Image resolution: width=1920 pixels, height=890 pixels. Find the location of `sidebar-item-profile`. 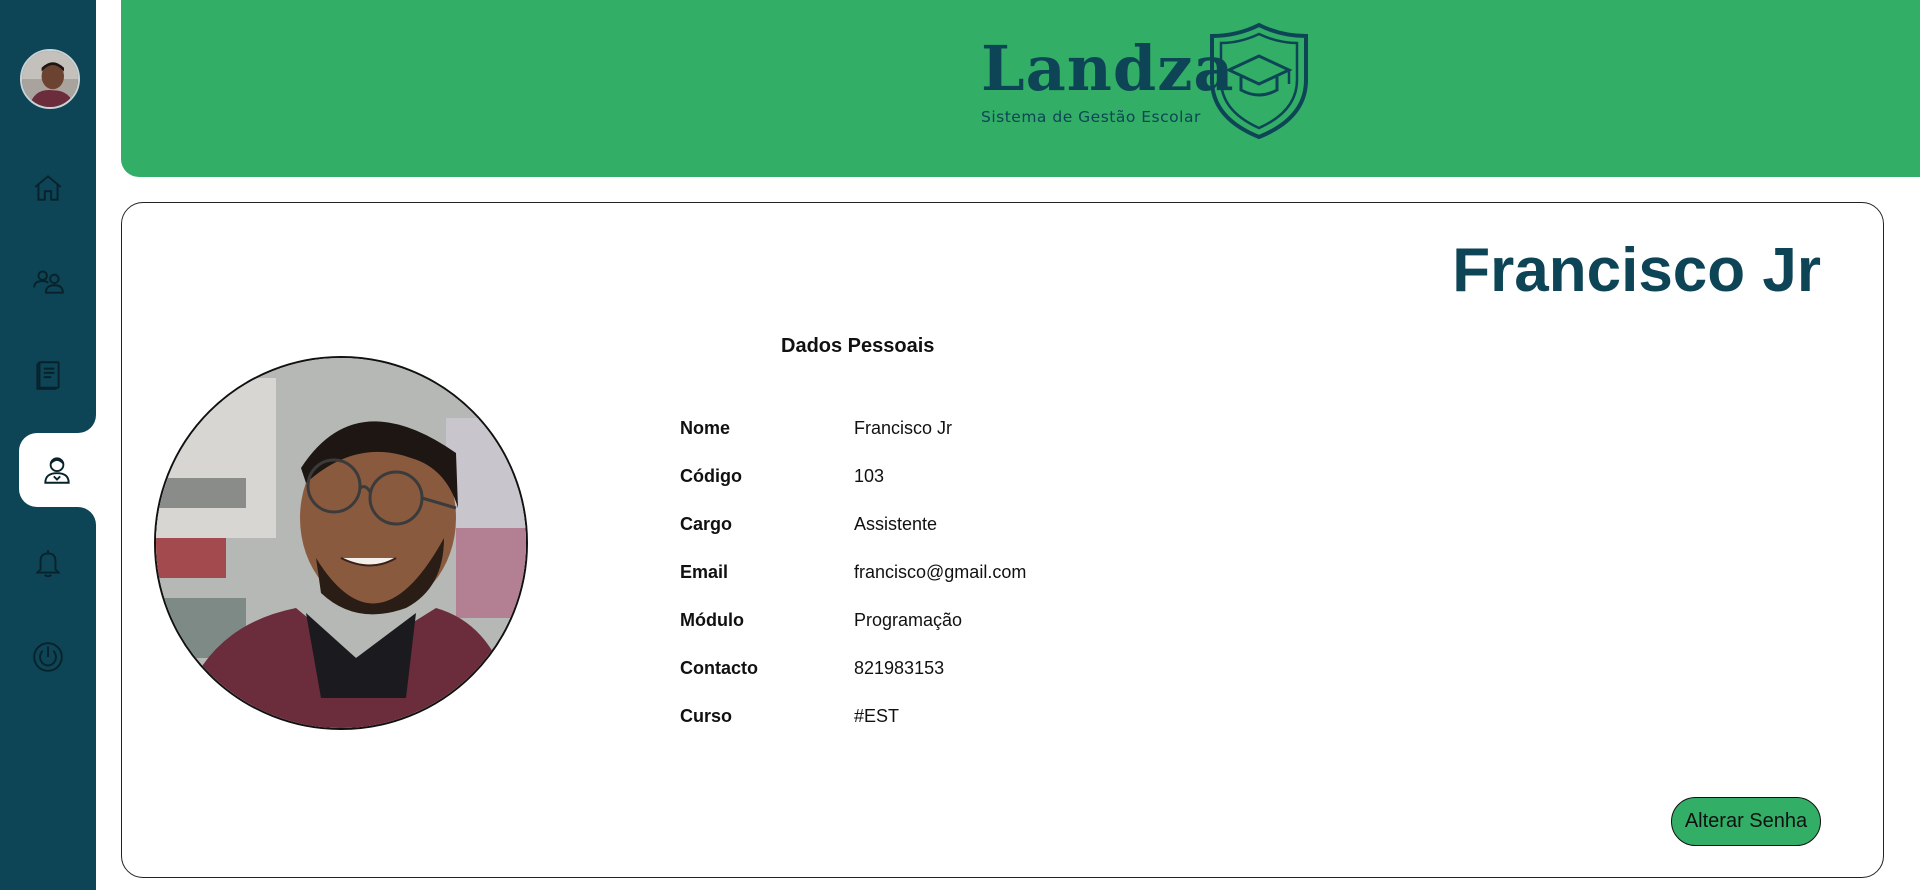

sidebar-item-profile is located at coordinates (57, 470).